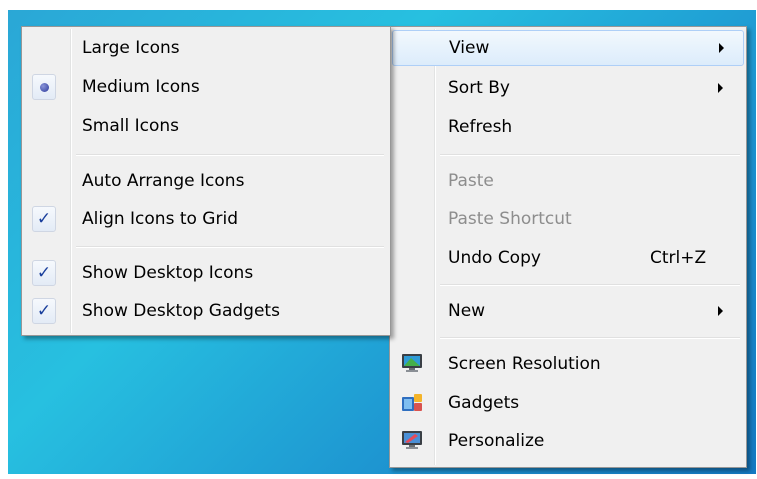 The height and width of the screenshot is (479, 757). Describe the element at coordinates (206, 126) in the screenshot. I see `submenu-item-small-icons: Small Icons` at that location.